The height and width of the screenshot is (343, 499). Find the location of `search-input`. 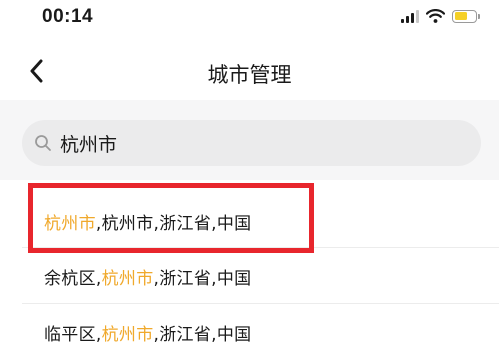

search-input is located at coordinates (250, 143).